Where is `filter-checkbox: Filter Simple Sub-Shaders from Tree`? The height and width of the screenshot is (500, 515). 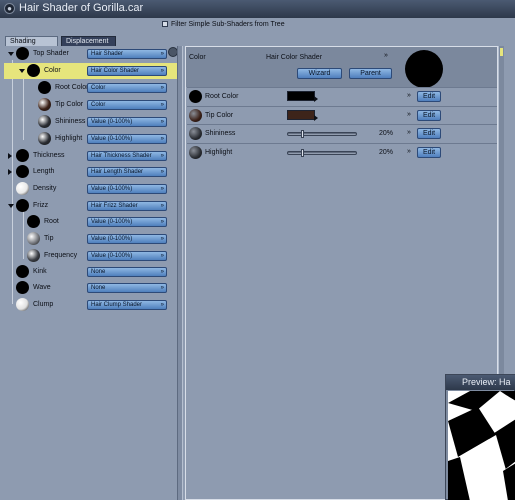 filter-checkbox: Filter Simple Sub-Shaders from Tree is located at coordinates (223, 24).